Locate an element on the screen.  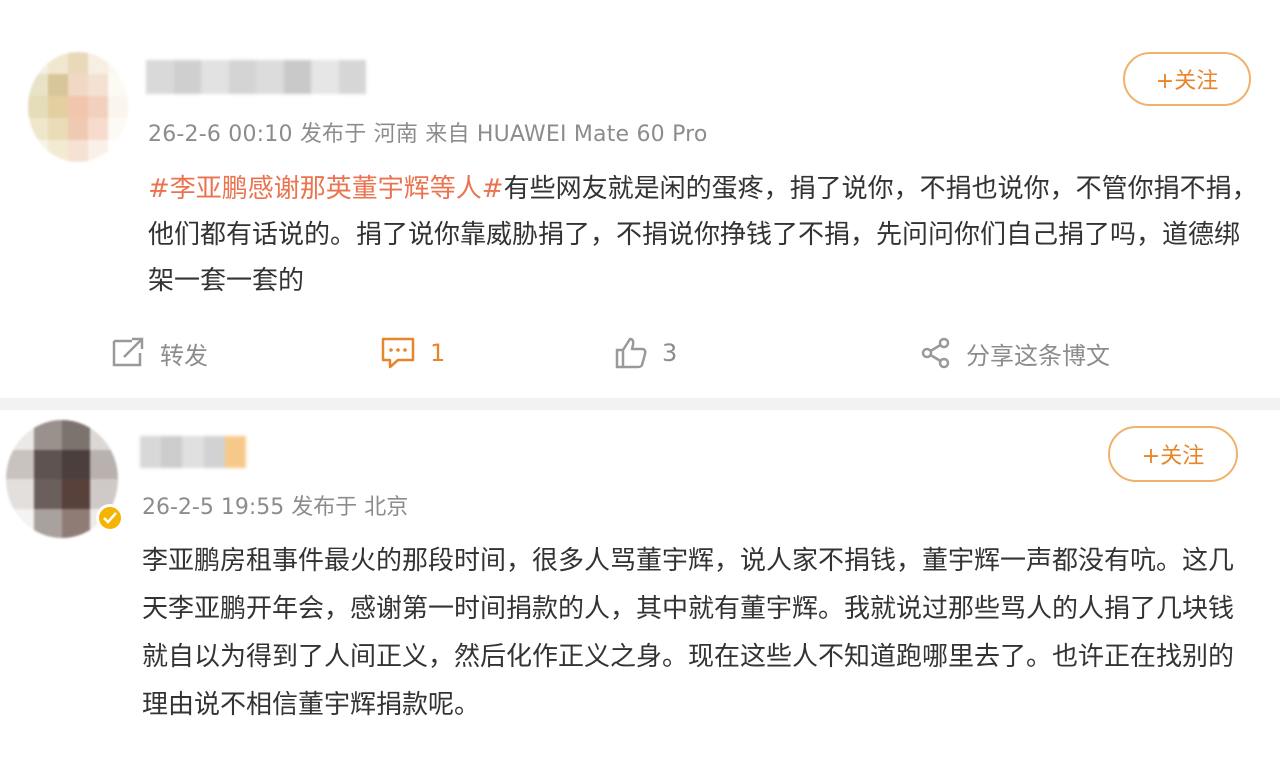
share-label: 分享这条博文 is located at coordinates (1038, 355).